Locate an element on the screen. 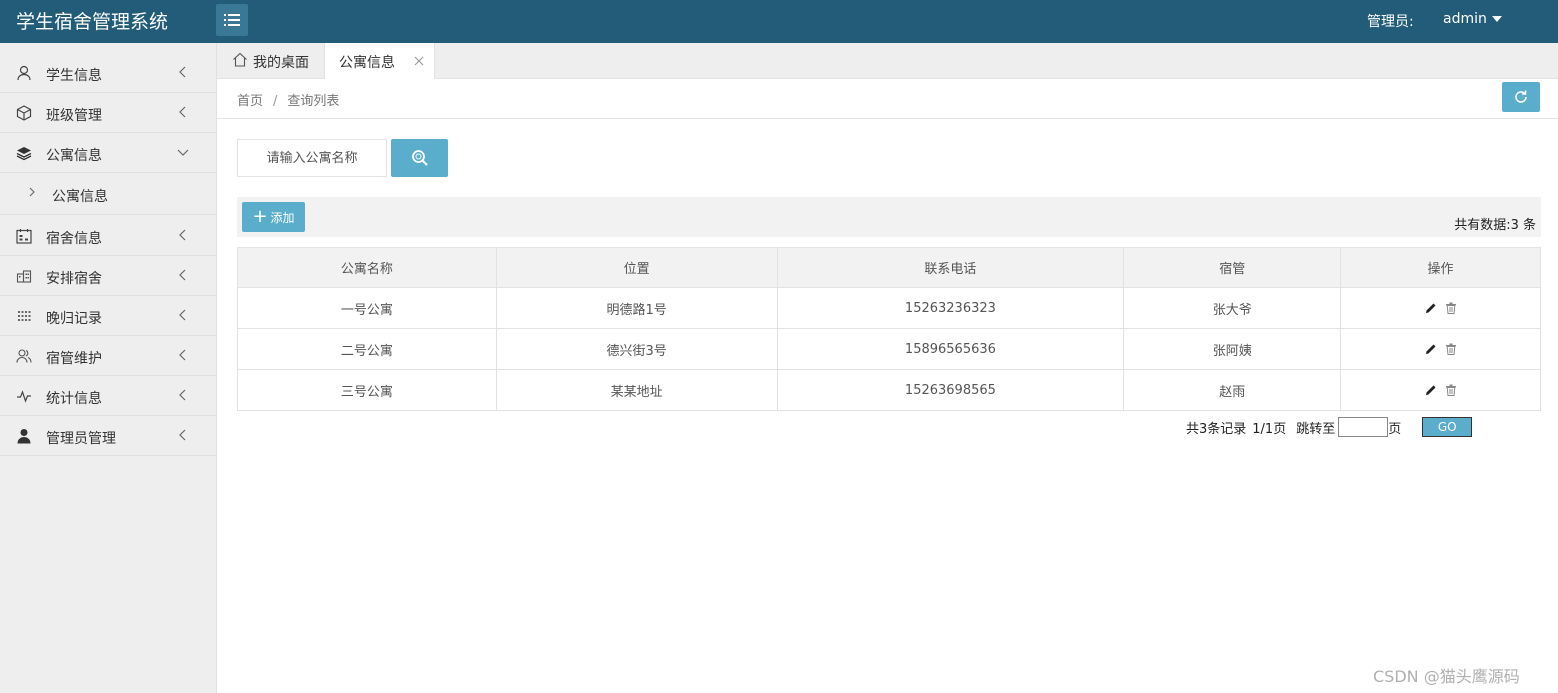 The image size is (1558, 693). sidebar-item-label: 统计信息 is located at coordinates (74, 399).